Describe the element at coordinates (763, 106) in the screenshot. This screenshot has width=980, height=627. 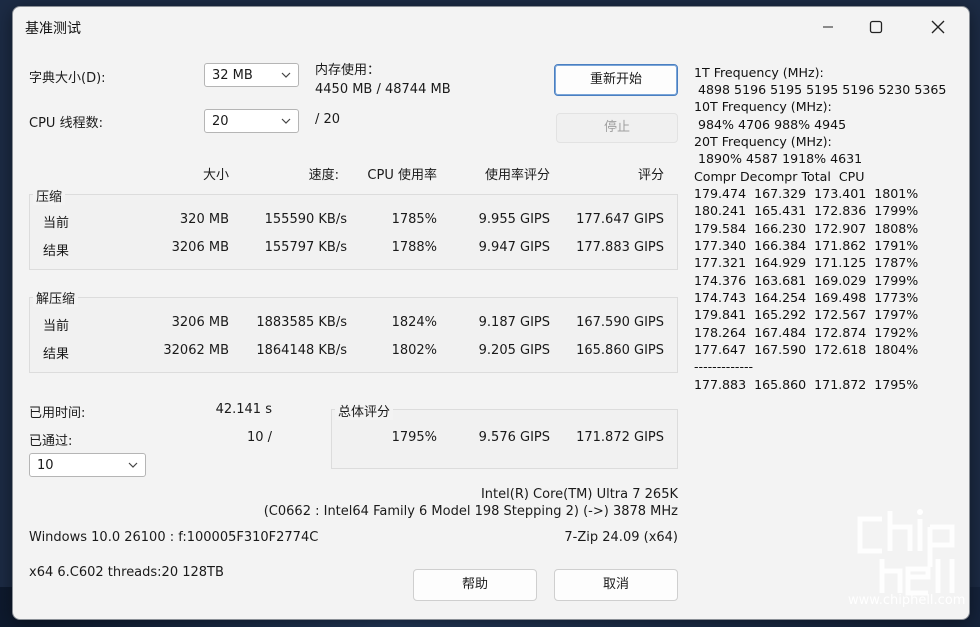
I see `freq10-label: 10T Frequency (MHz):` at that location.